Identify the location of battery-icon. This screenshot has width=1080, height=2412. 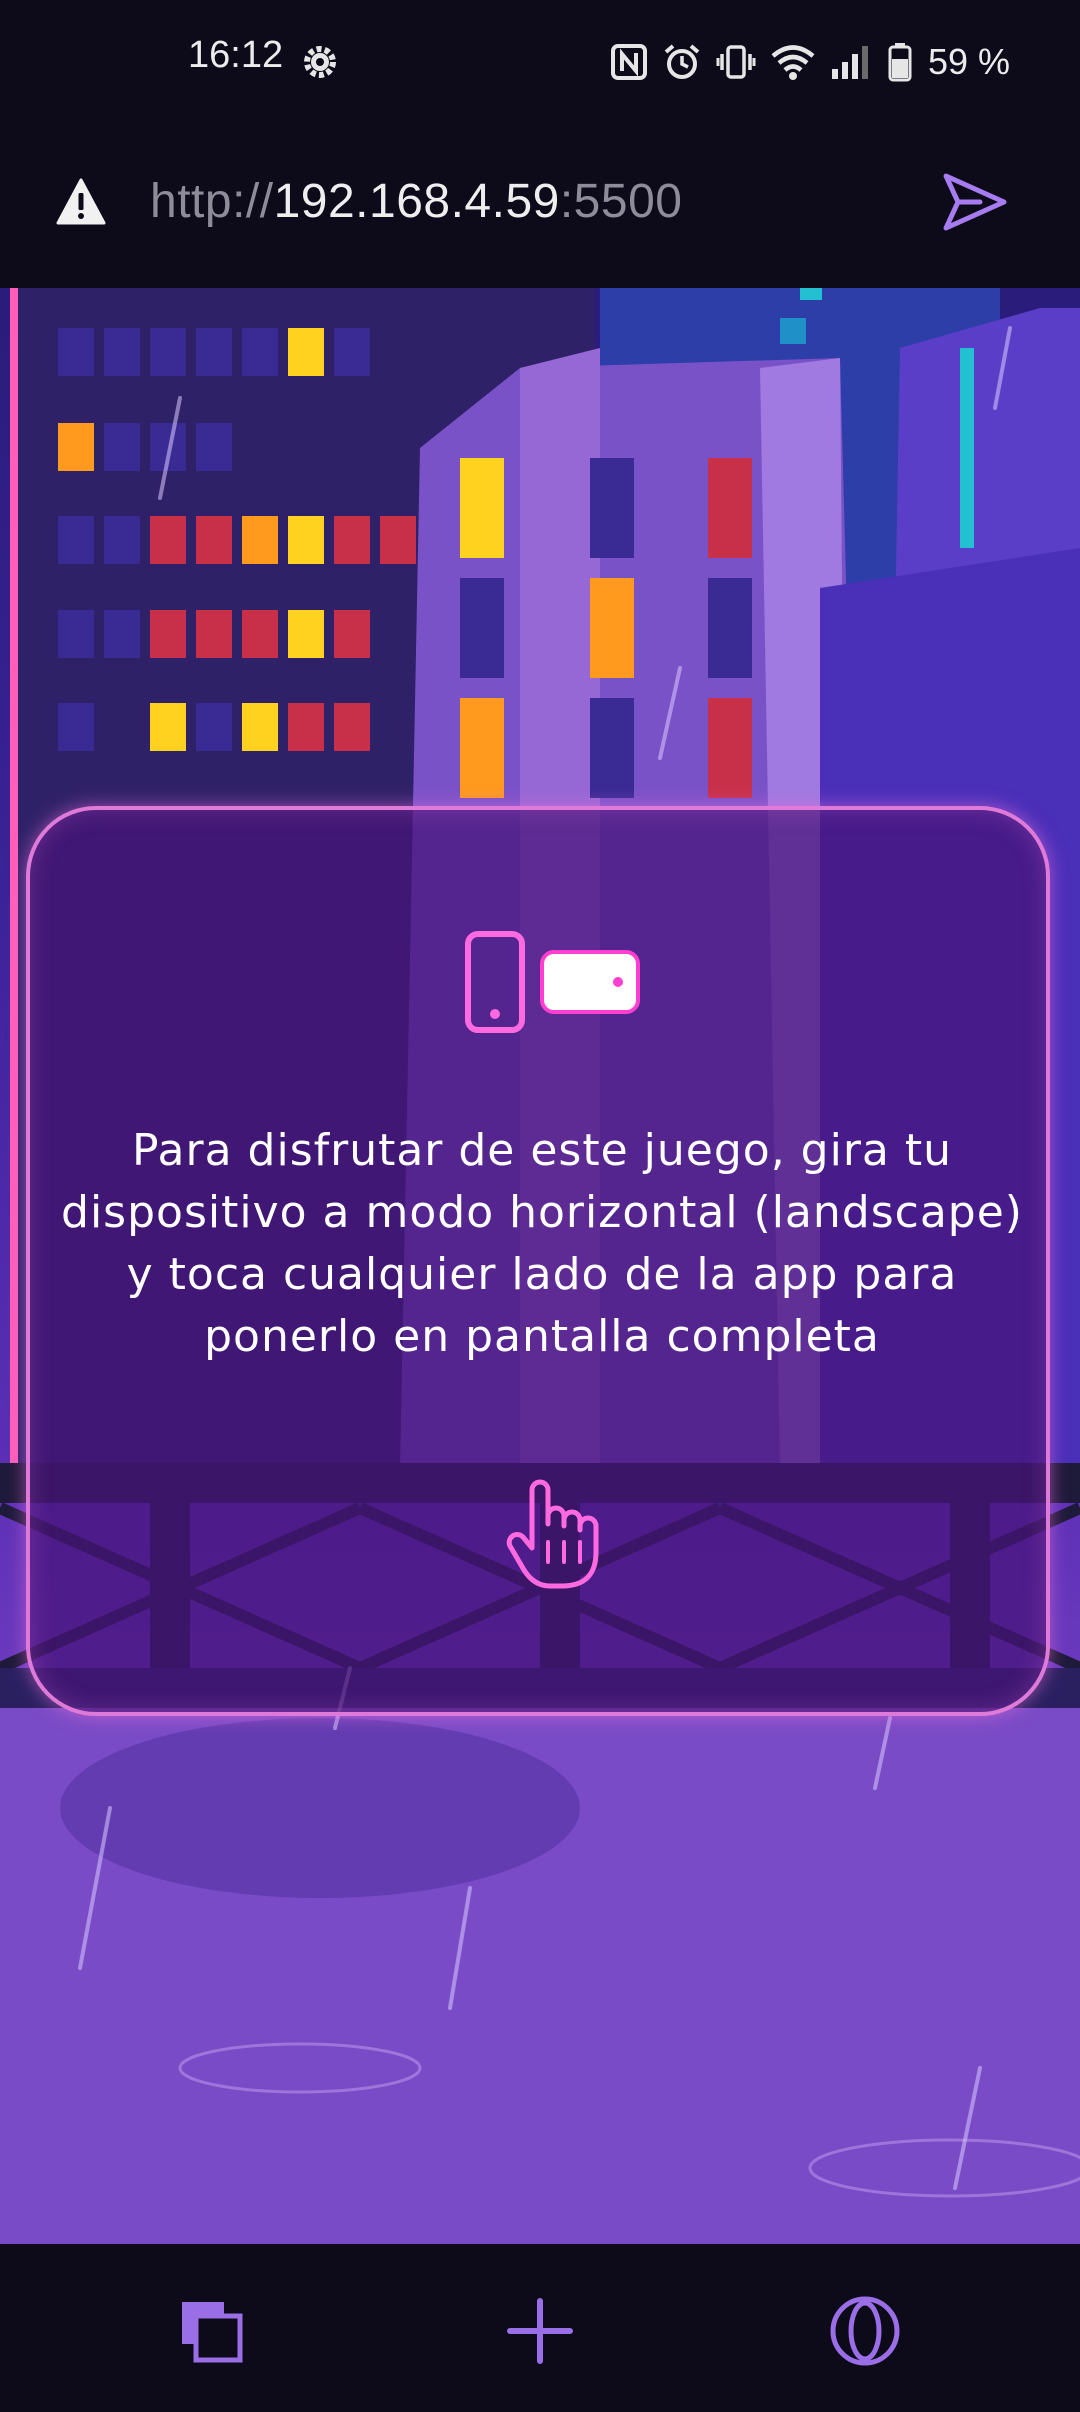
(900, 62).